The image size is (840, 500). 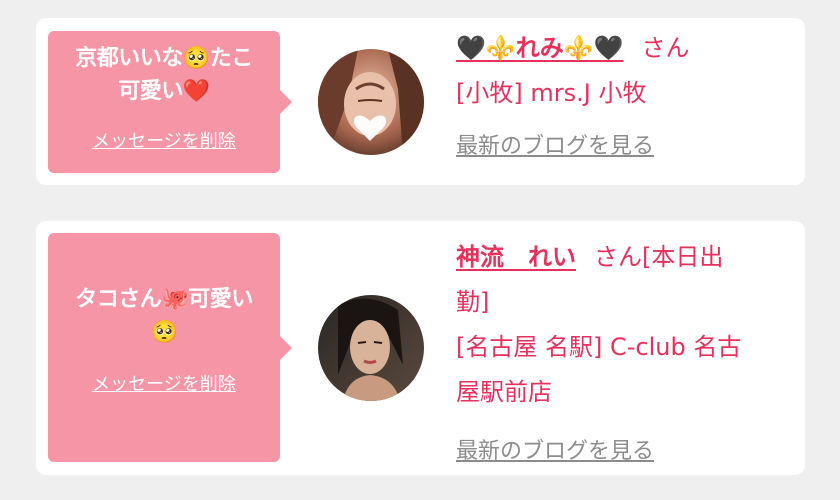 I want to click on shop-info-continuation: 屋駅前店, so click(x=504, y=392).